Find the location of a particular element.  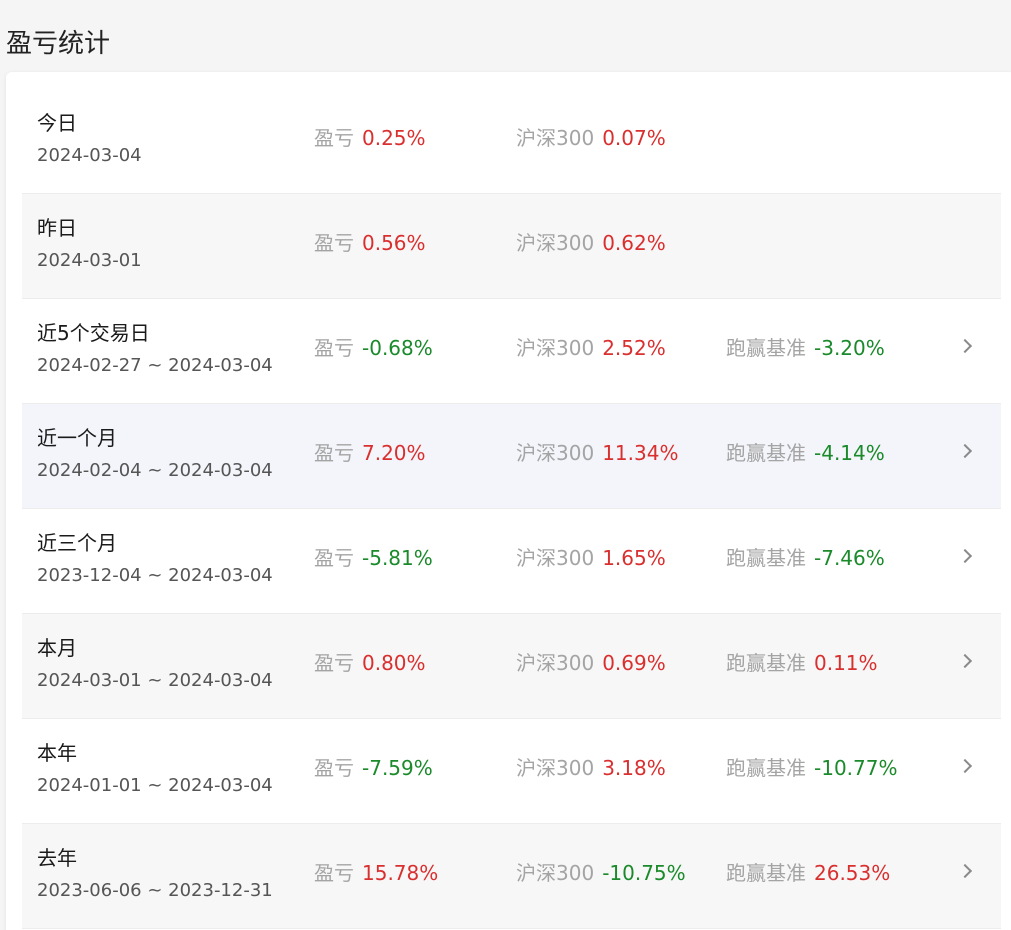

pnl-metric: 盈亏 -7.59% is located at coordinates (373, 768).